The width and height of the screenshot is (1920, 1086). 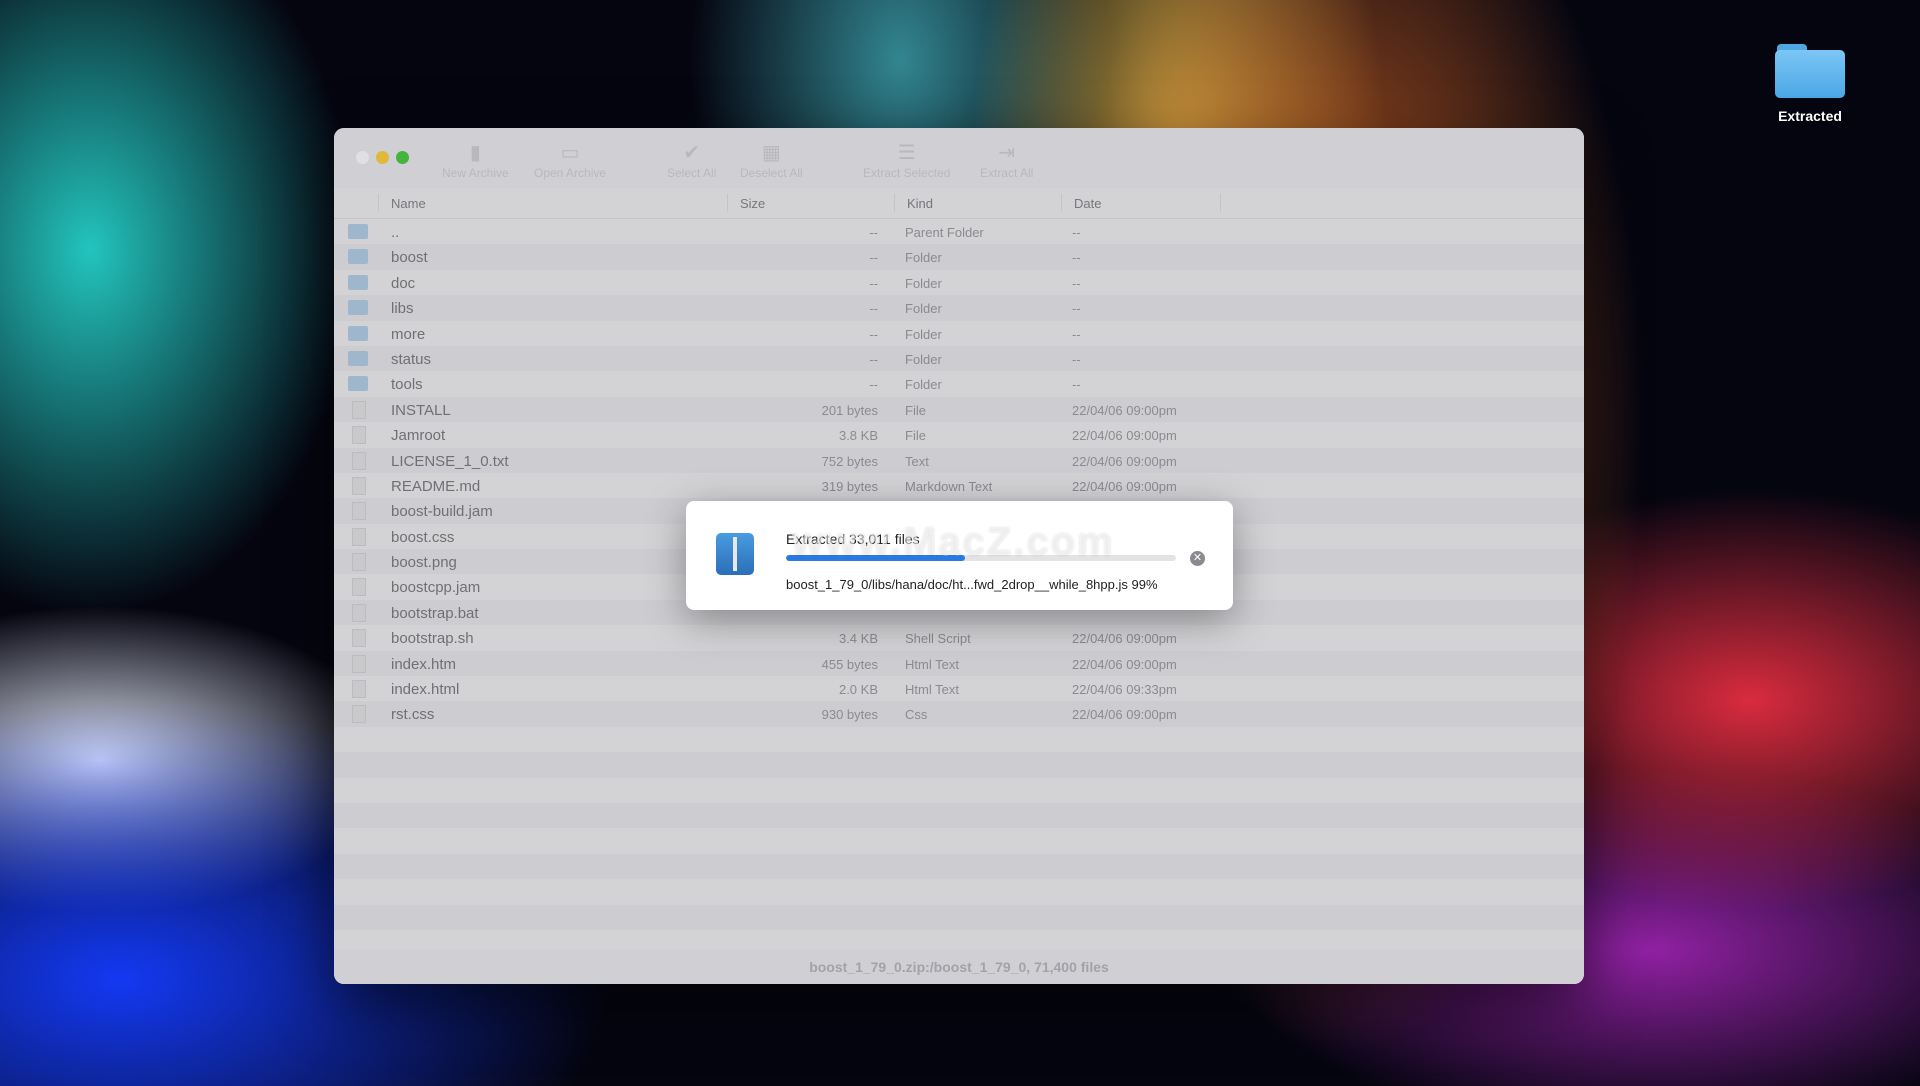 What do you see at coordinates (407, 385) in the screenshot?
I see `row-name: tools` at bounding box center [407, 385].